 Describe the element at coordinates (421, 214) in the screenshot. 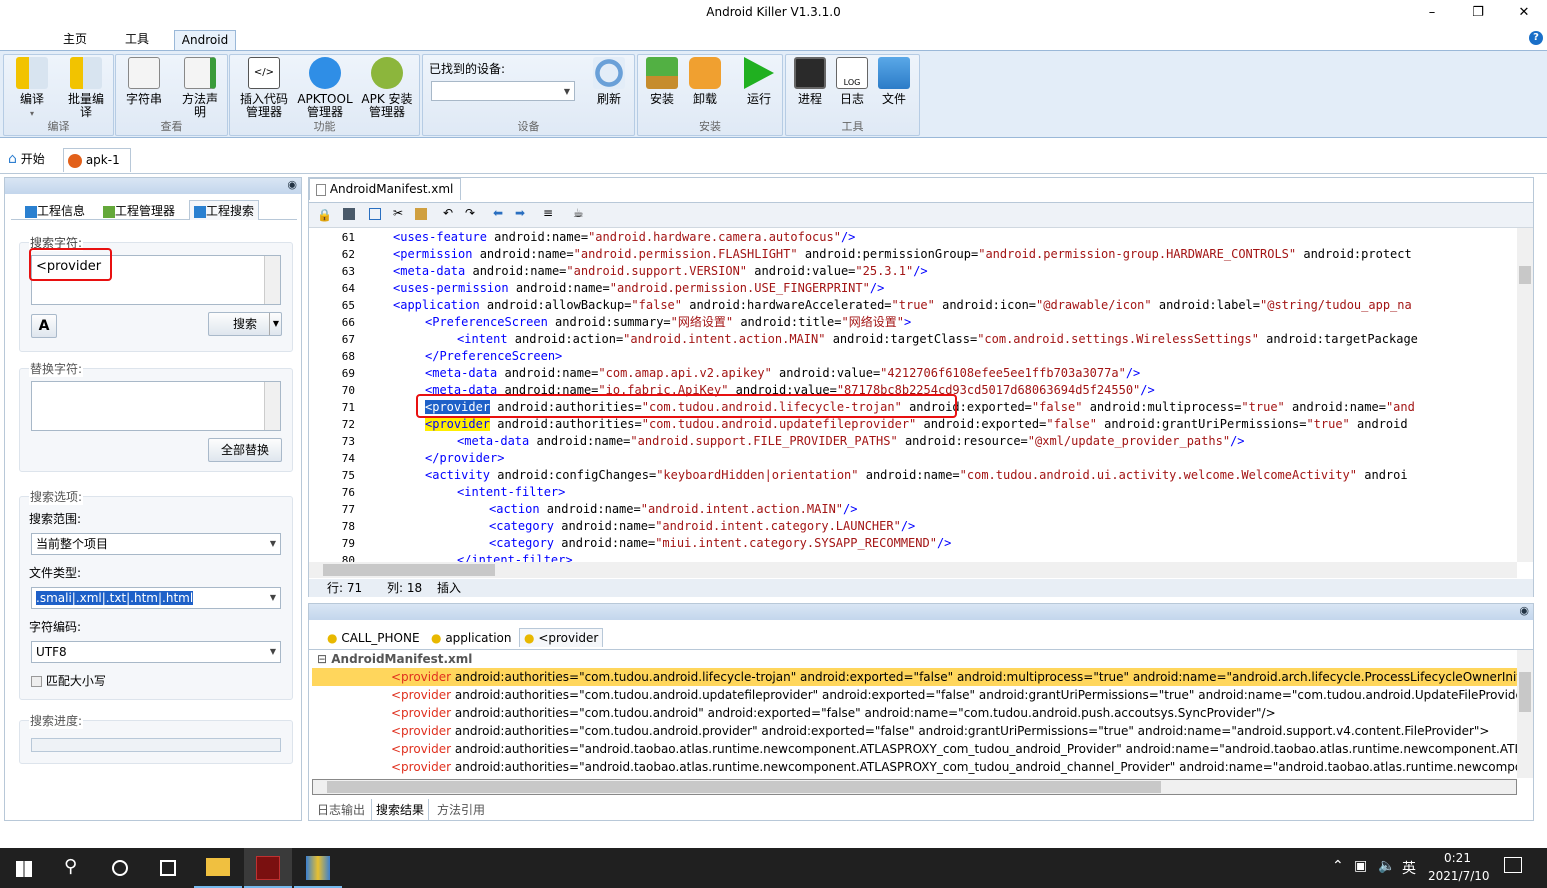

I see `paste-icon` at that location.